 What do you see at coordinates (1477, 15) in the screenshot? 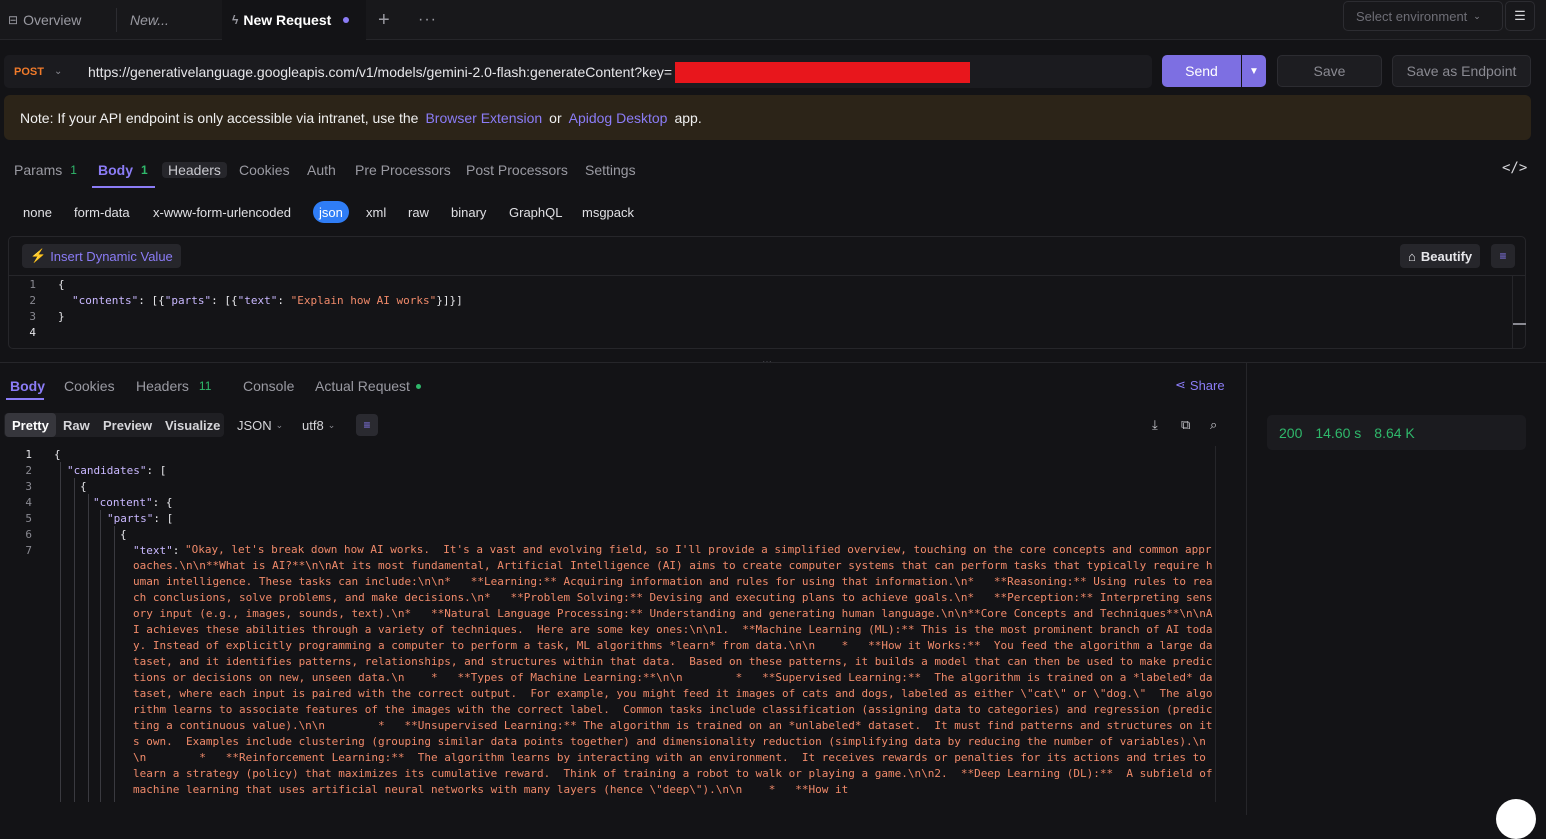
I see `chevron-down-icon: ⌄` at bounding box center [1477, 15].